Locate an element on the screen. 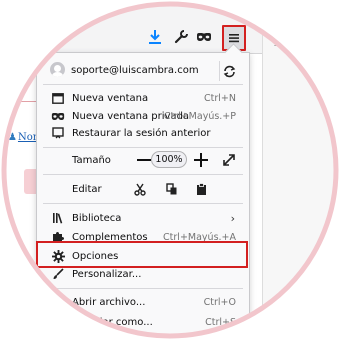 The image size is (340, 340). account-email: soporte@luiscambra.com is located at coordinates (135, 70).